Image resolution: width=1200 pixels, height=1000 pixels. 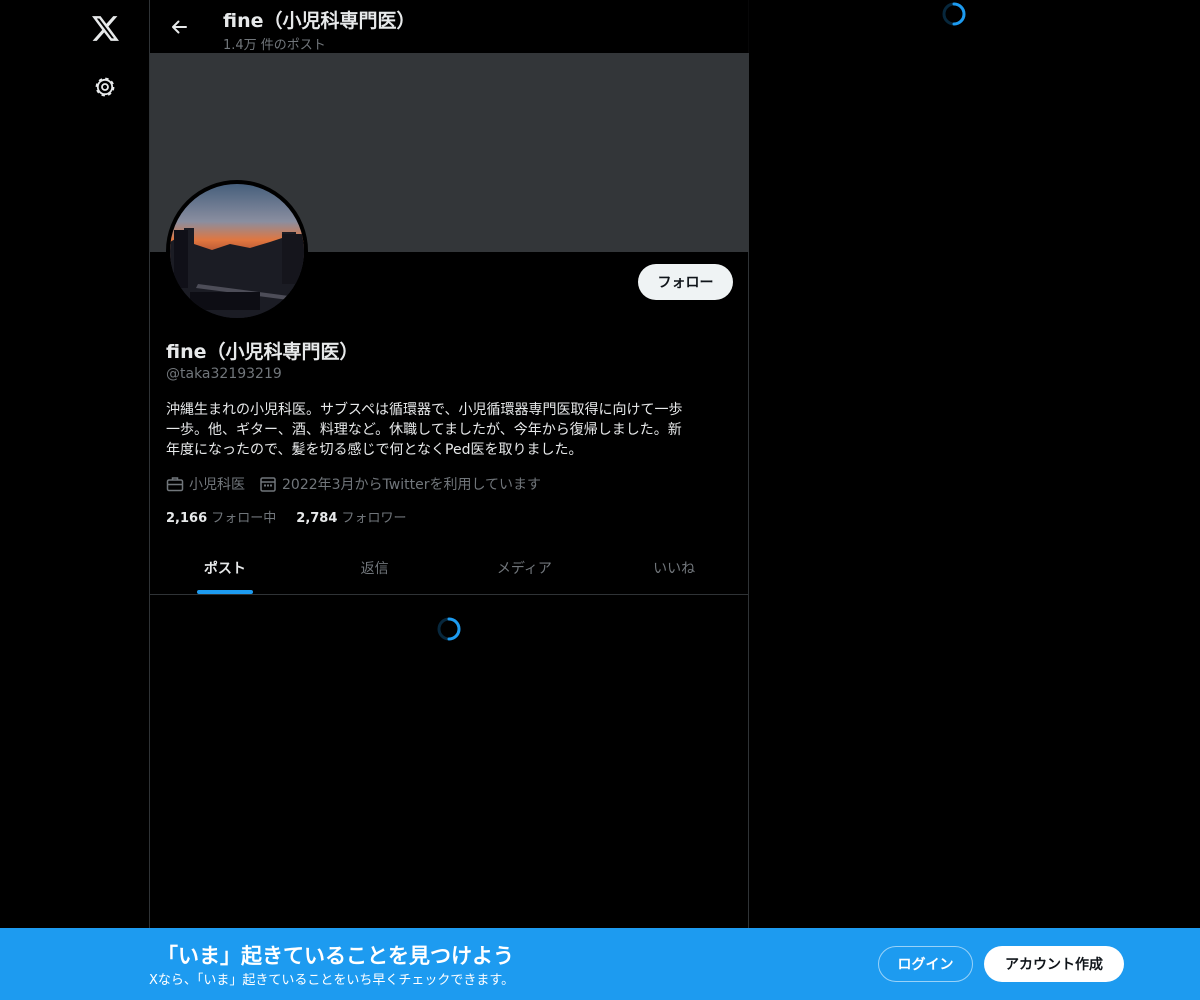 I want to click on profile-tabs: ポスト 返信 メディア いいね, so click(x=449, y=568).